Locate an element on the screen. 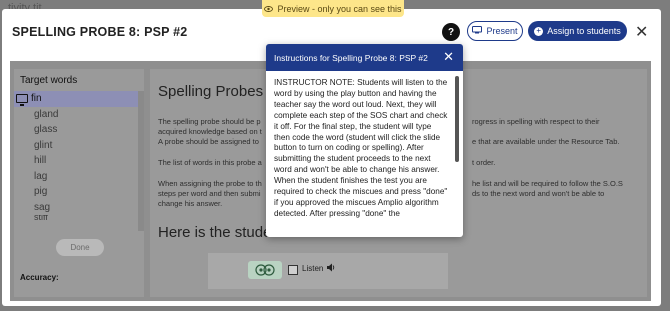 The image size is (670, 311). assign-to-students-button: + Assign to students is located at coordinates (577, 31).